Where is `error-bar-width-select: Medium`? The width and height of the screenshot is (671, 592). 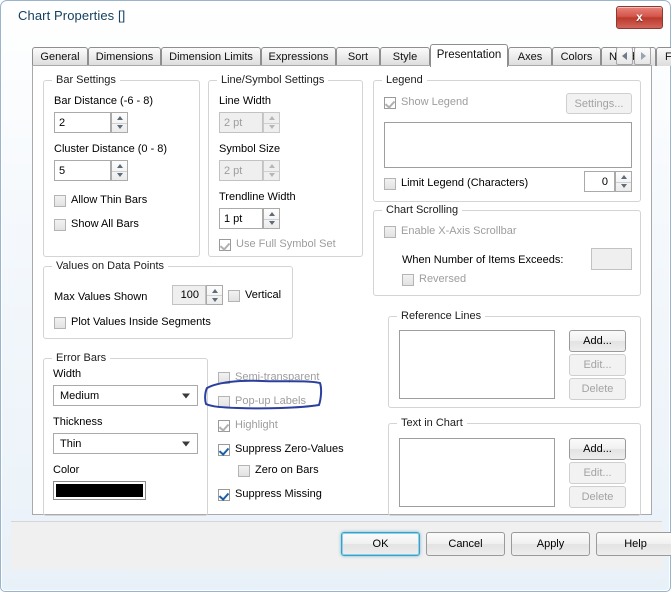 error-bar-width-select: Medium is located at coordinates (125, 395).